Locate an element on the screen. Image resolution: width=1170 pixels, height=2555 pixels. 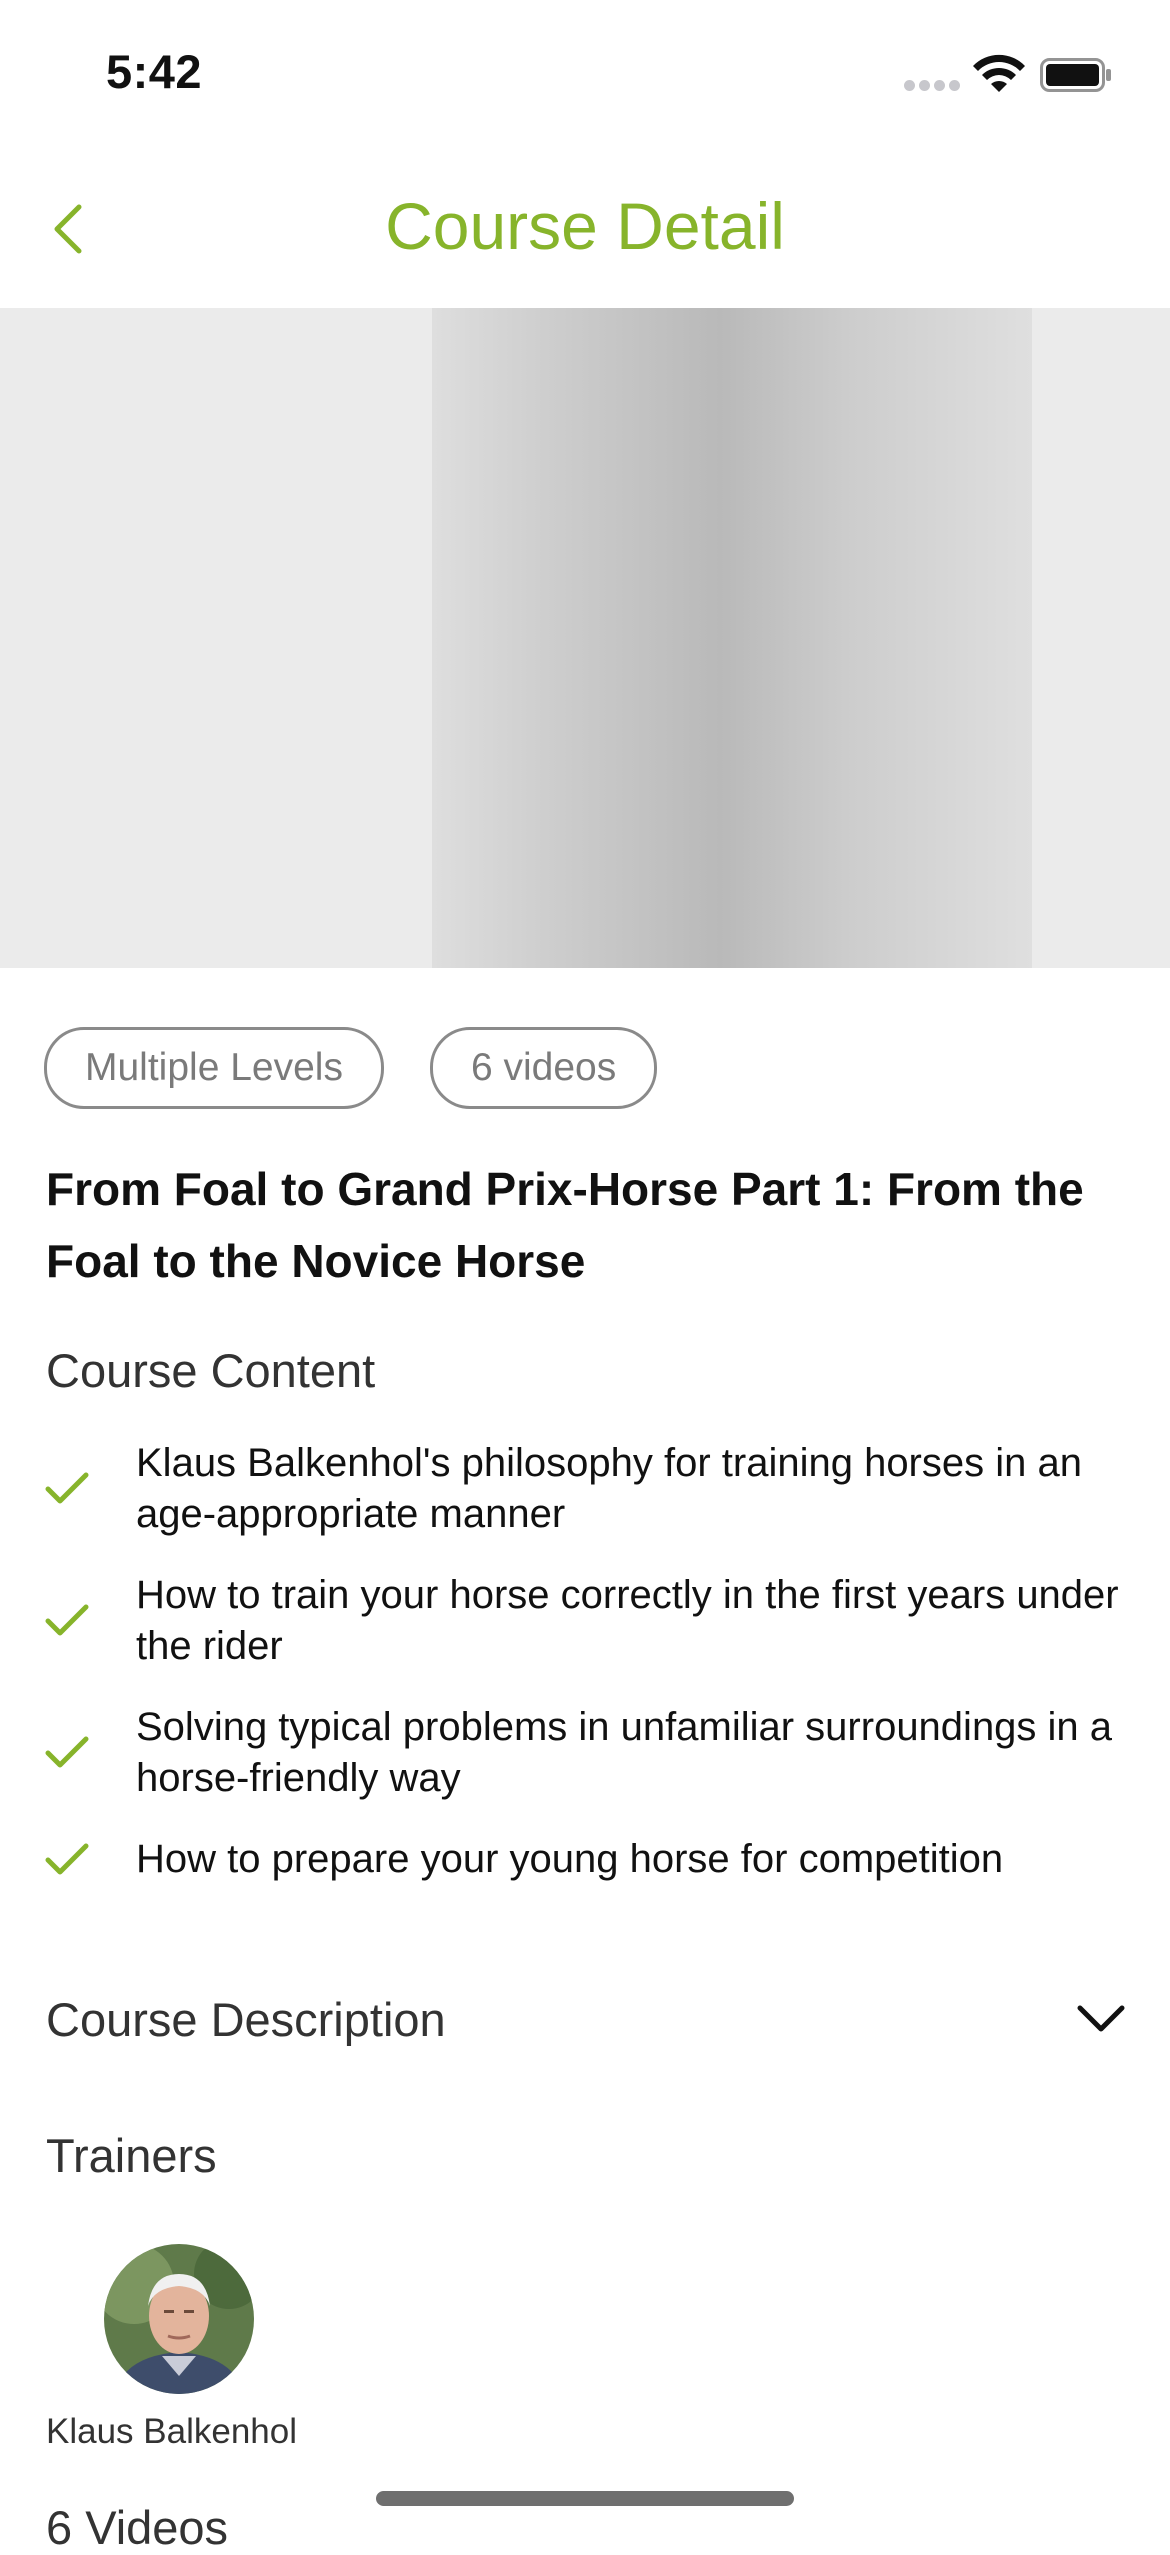
course-title: From Foal to Grand Prix-Horse Part 1 is located at coordinates (565, 1225).